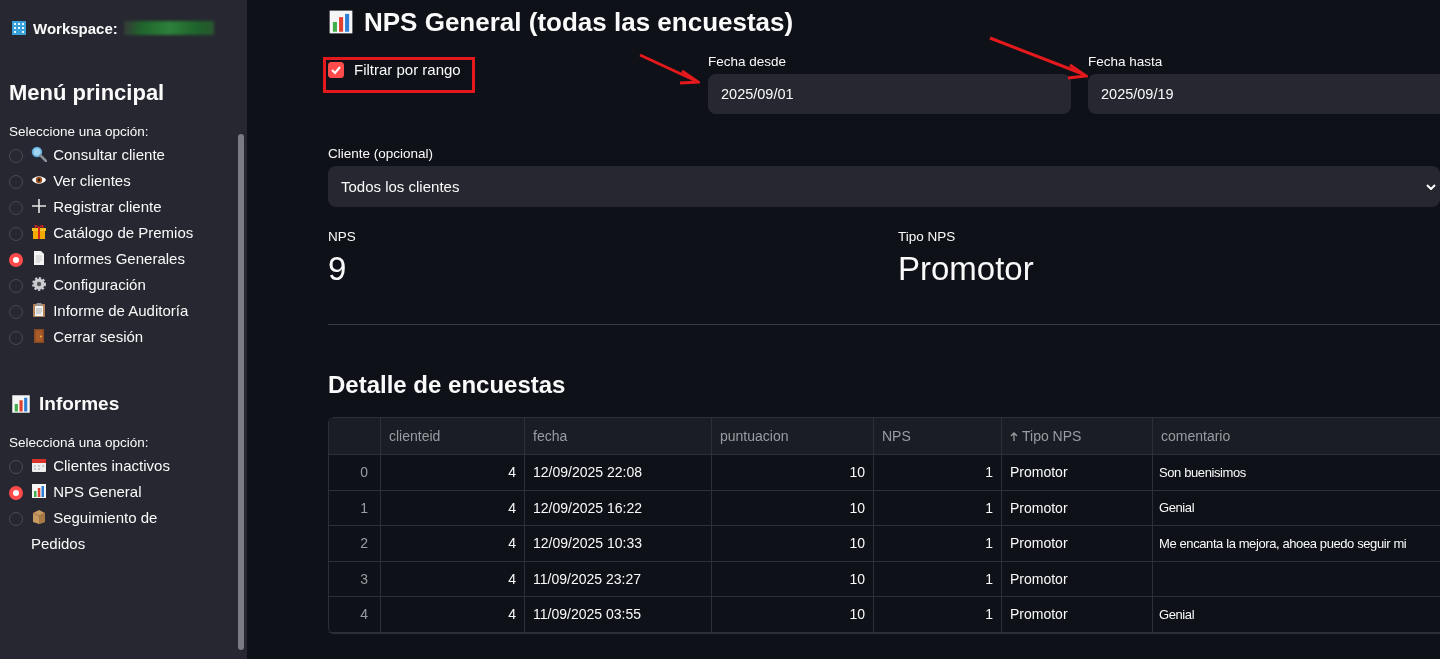  Describe the element at coordinates (39, 284) in the screenshot. I see `gear-icon` at that location.